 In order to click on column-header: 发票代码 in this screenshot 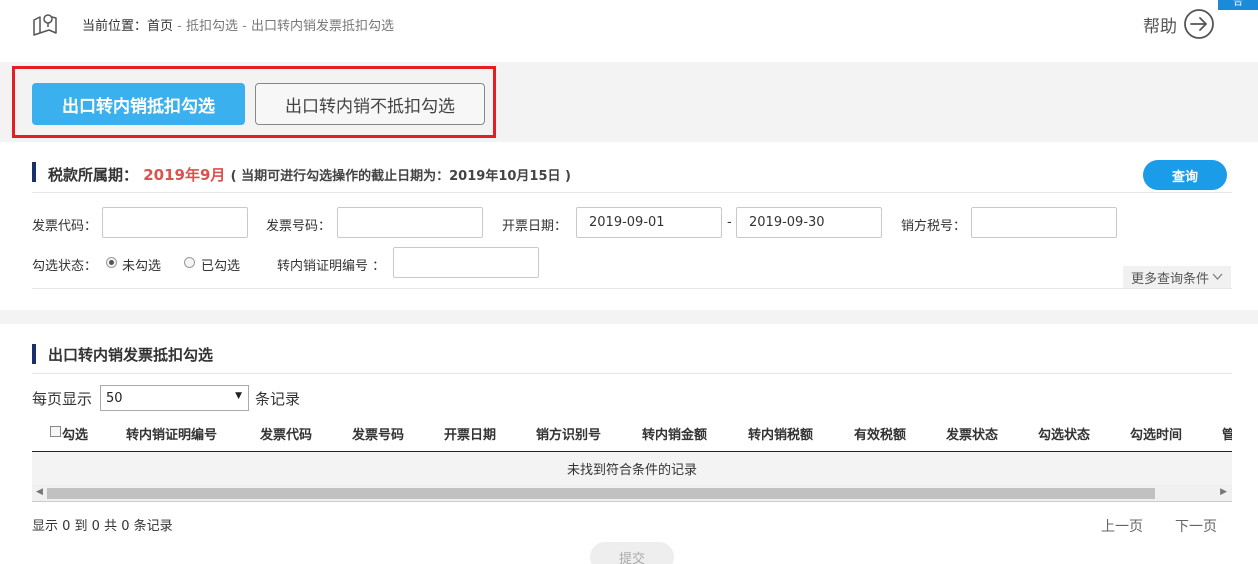, I will do `click(286, 433)`.